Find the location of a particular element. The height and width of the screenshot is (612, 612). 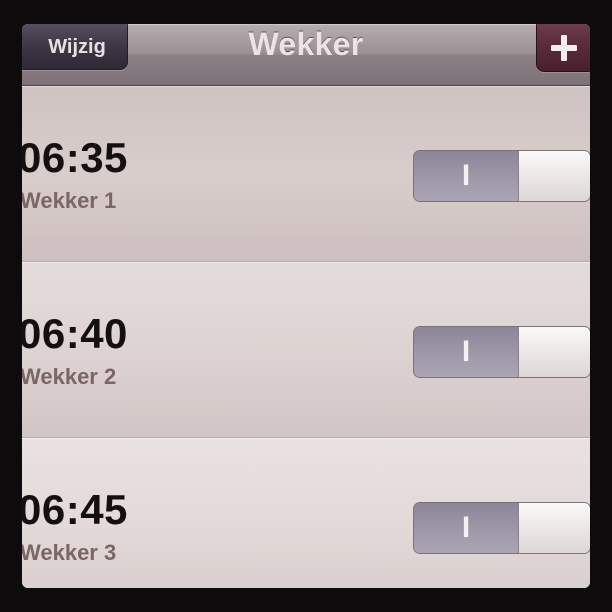

alarm-time: 06:35 is located at coordinates (75, 157).